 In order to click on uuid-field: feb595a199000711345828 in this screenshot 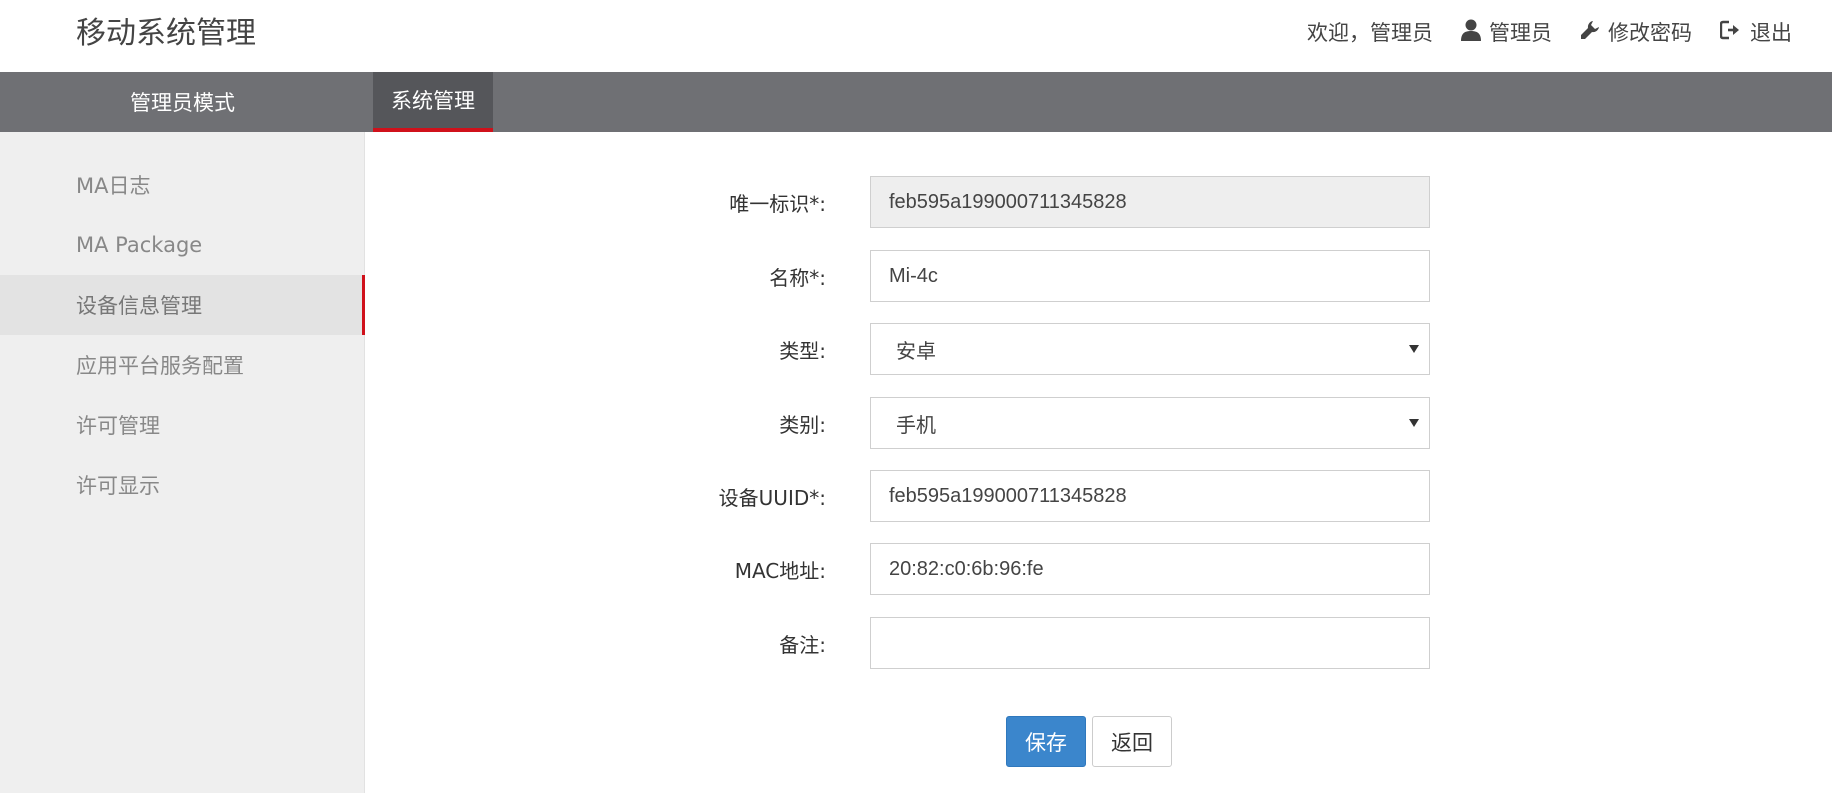, I will do `click(1150, 496)`.